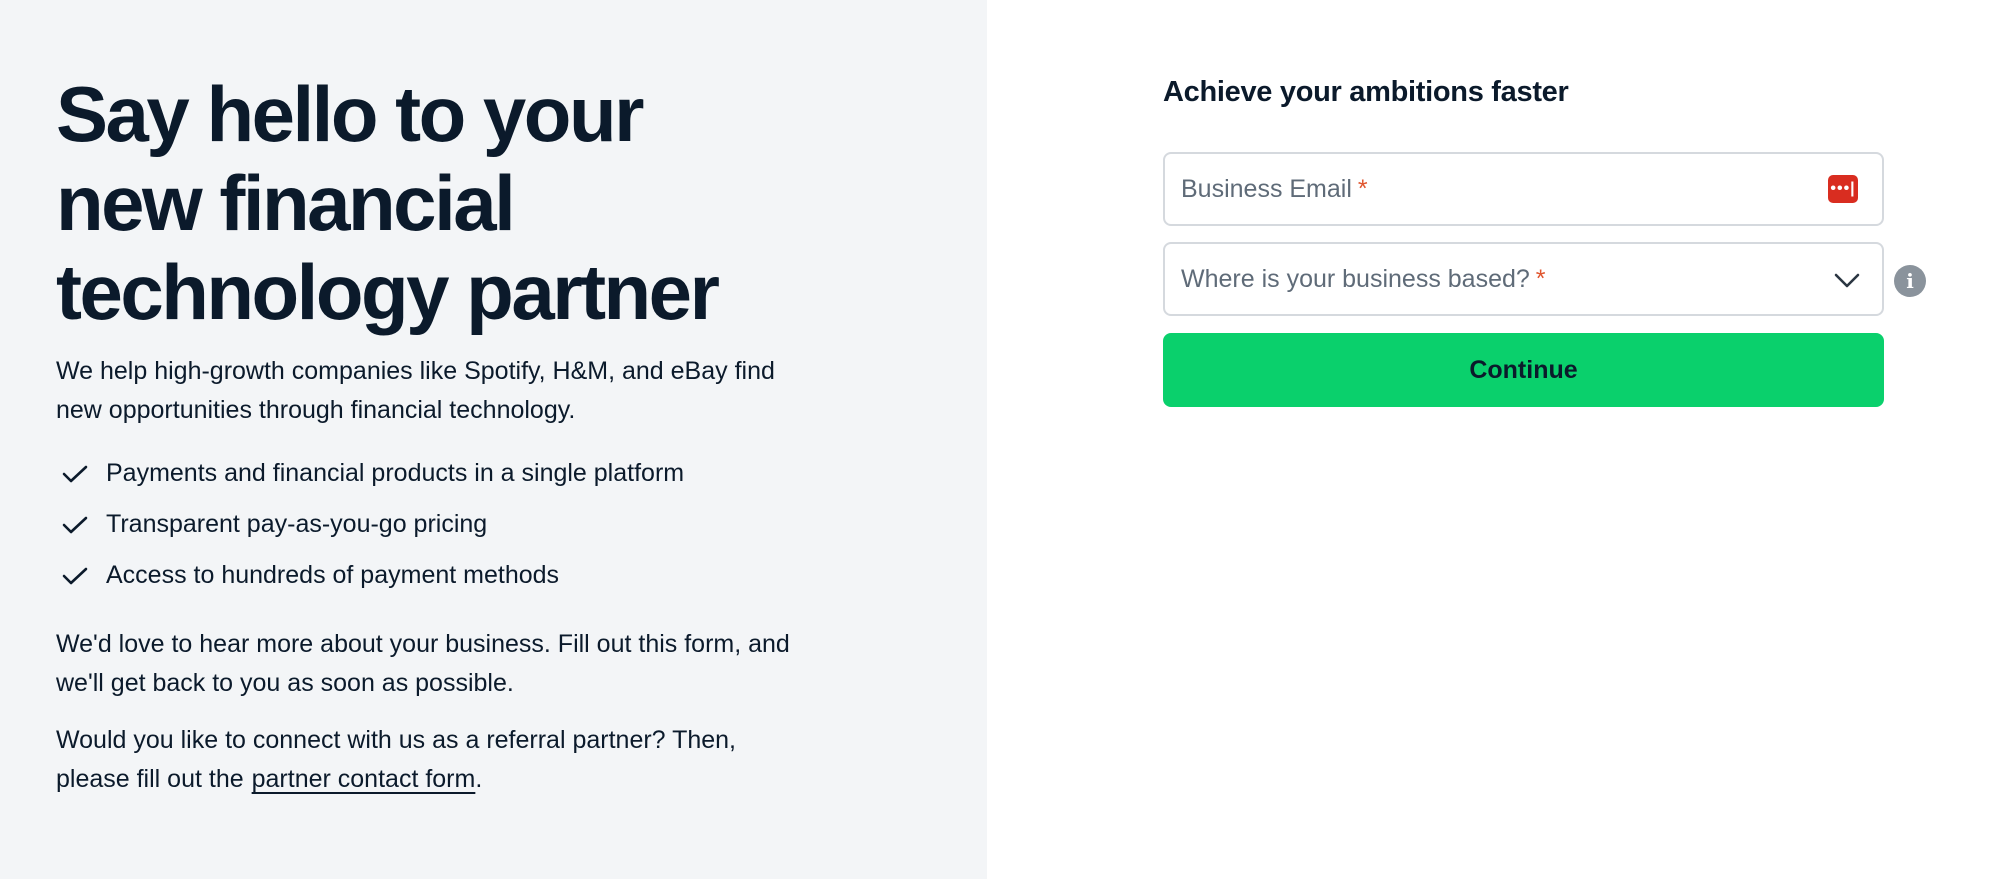 The height and width of the screenshot is (879, 2000). Describe the element at coordinates (479, 779) in the screenshot. I see `referral-suffix: .` at that location.